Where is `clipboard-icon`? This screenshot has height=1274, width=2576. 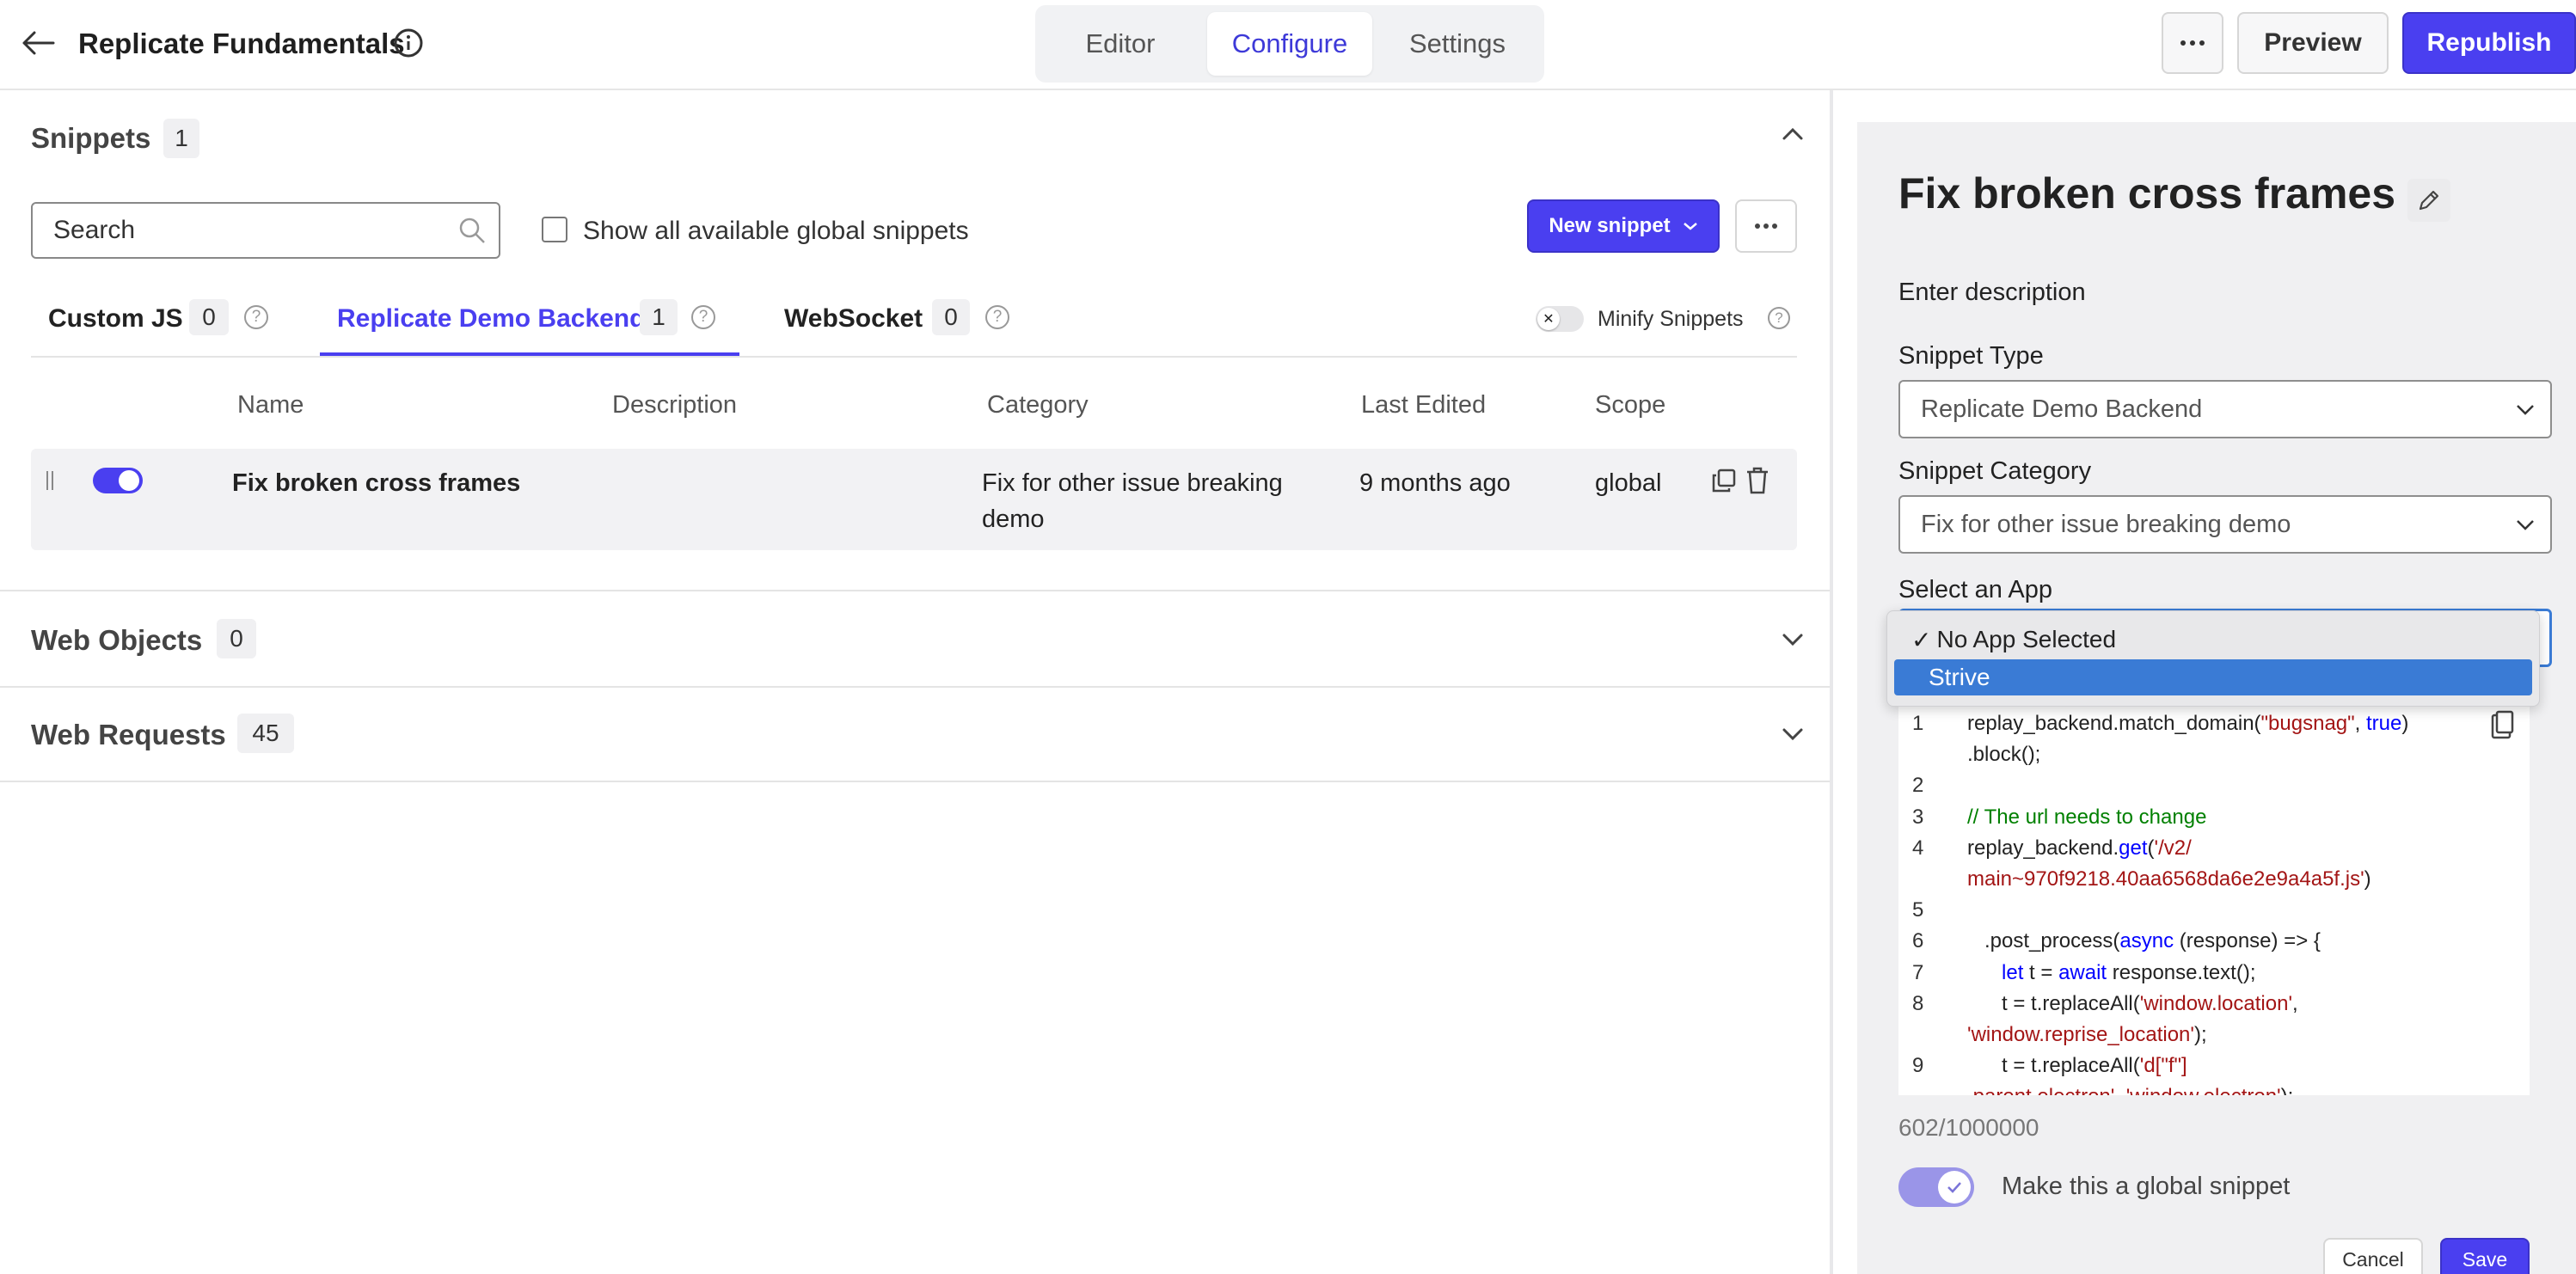 clipboard-icon is located at coordinates (2502, 724).